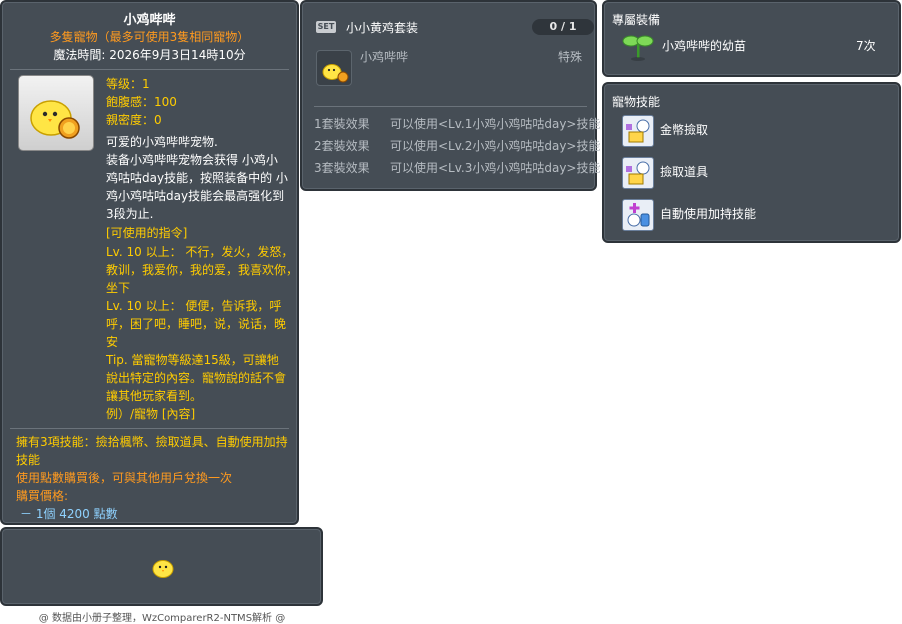 This screenshot has width=902, height=624. I want to click on desc-line: 鸡小鸡咕咕day技能会最高强化到, so click(195, 196).